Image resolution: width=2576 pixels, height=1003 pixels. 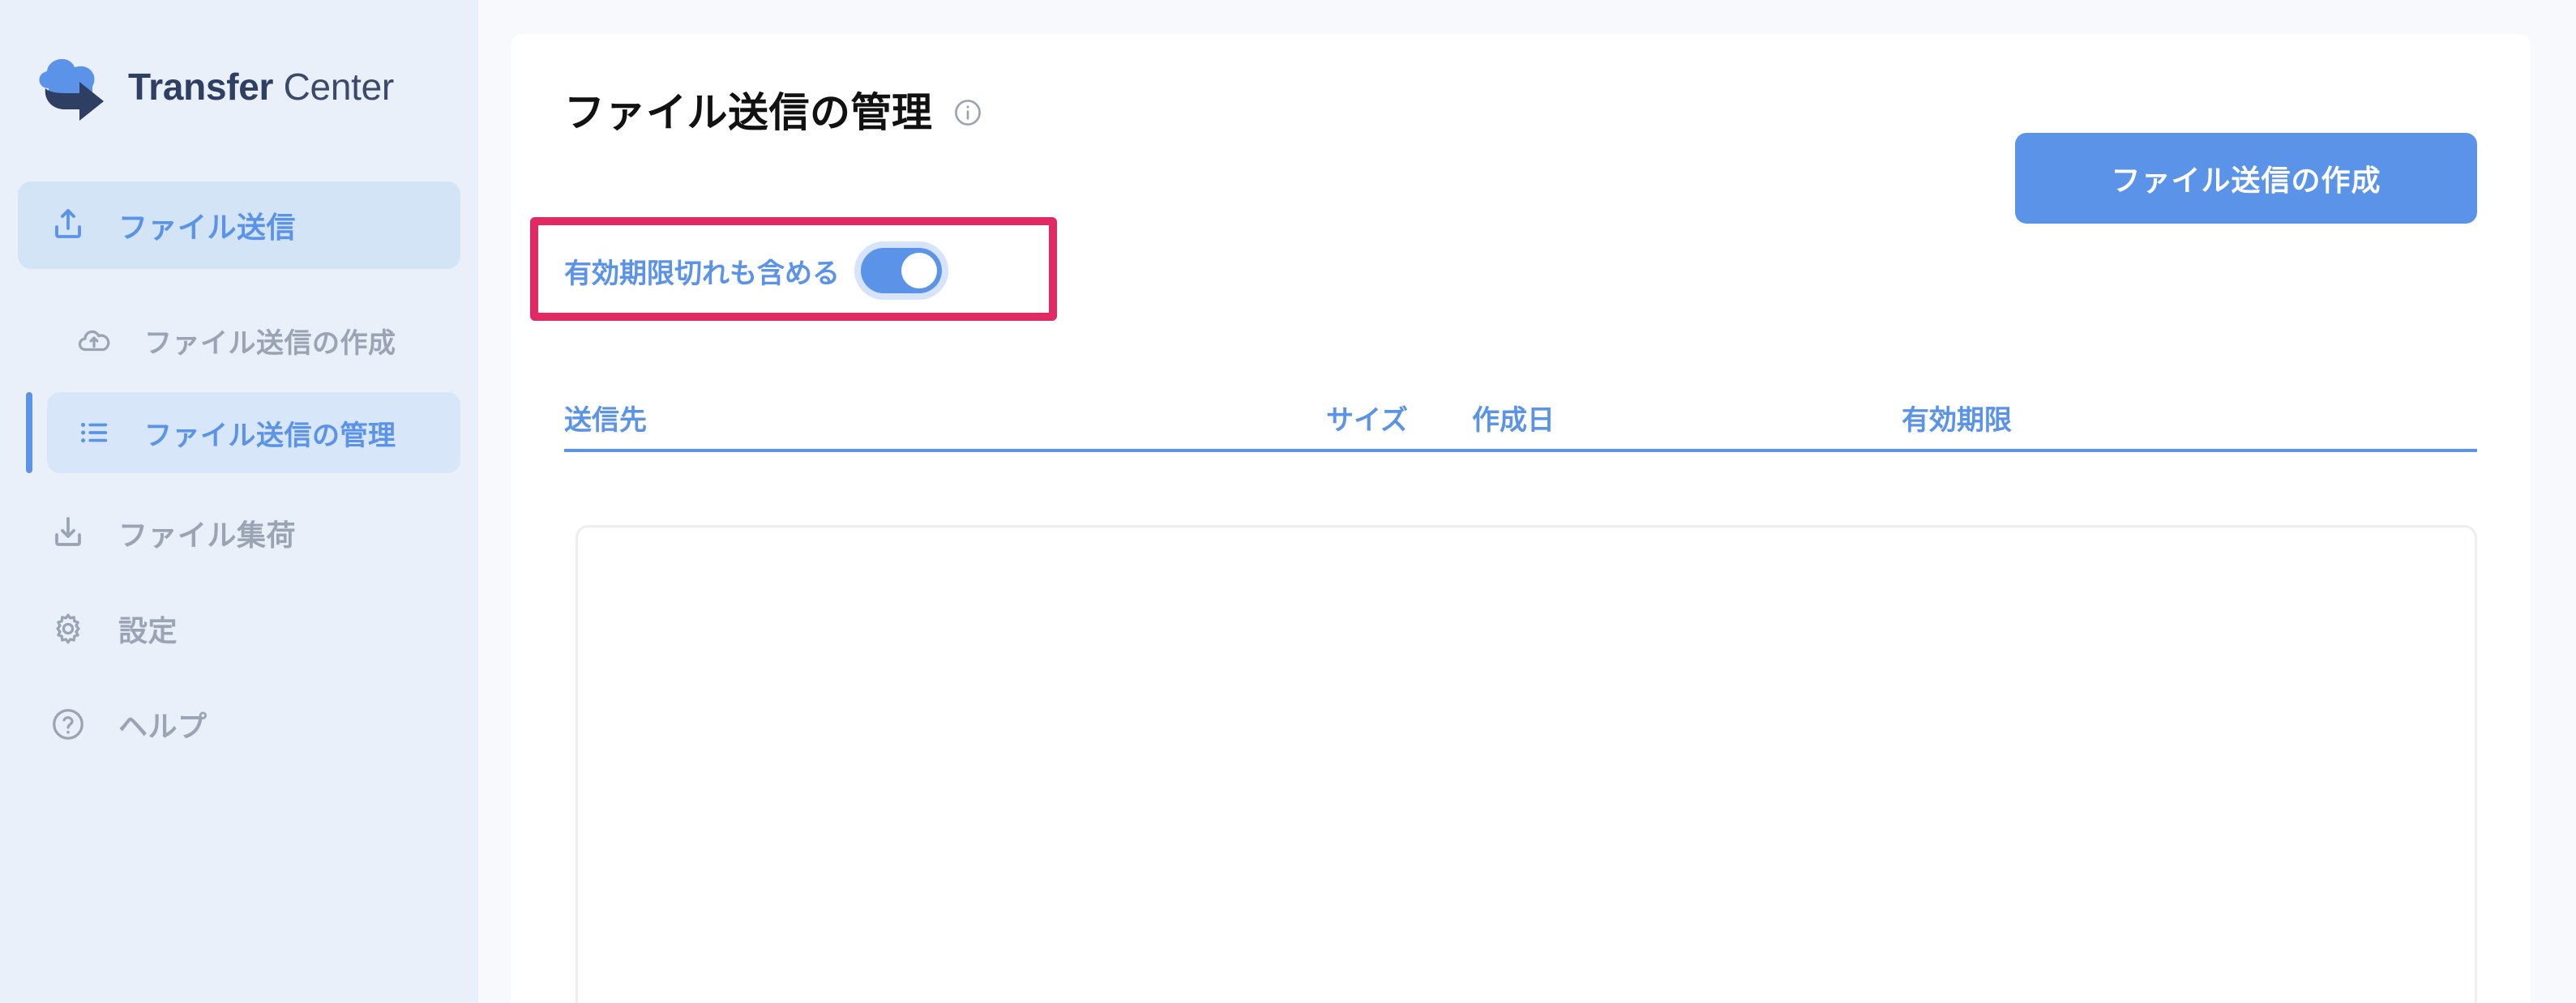 What do you see at coordinates (702, 273) in the screenshot?
I see `include-expired-label: 有効期限切れも含める` at bounding box center [702, 273].